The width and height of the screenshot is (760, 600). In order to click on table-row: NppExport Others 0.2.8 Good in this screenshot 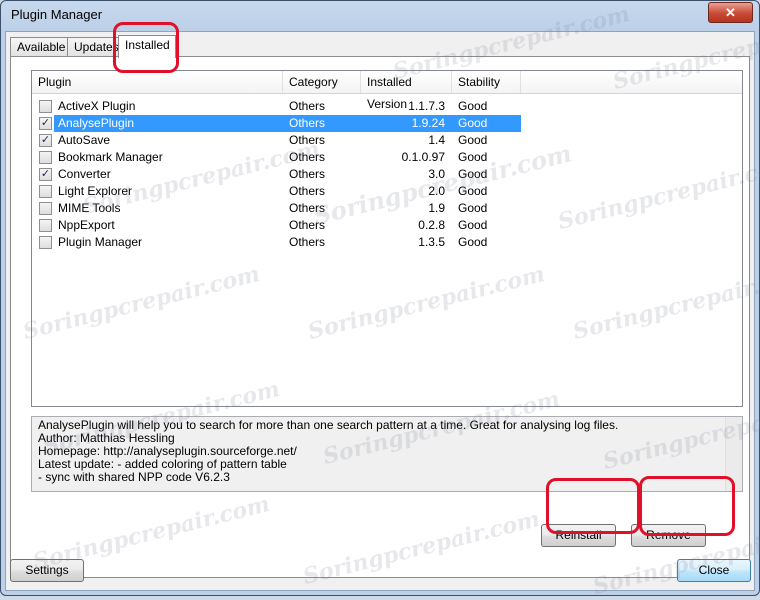, I will do `click(387, 225)`.